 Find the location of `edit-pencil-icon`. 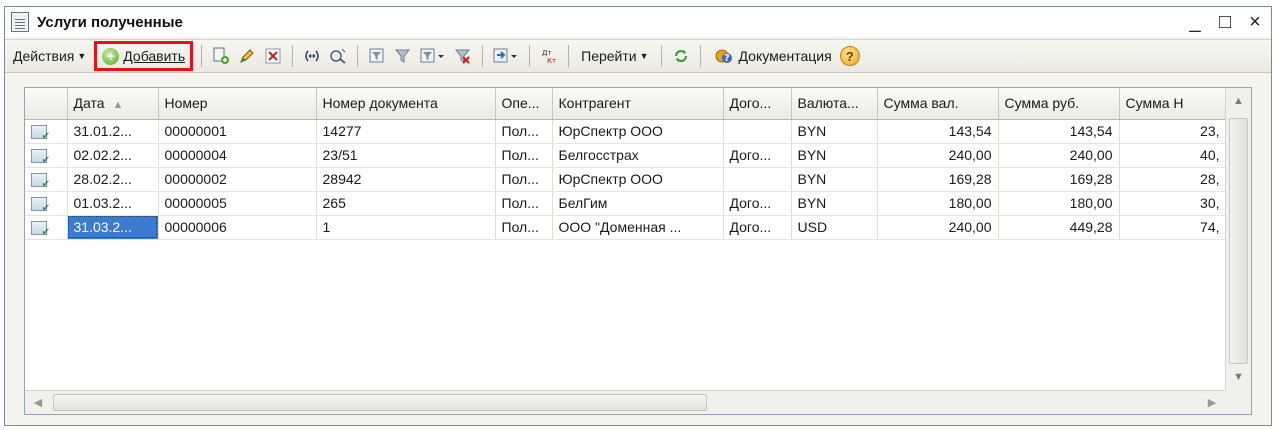

edit-pencil-icon is located at coordinates (247, 56).